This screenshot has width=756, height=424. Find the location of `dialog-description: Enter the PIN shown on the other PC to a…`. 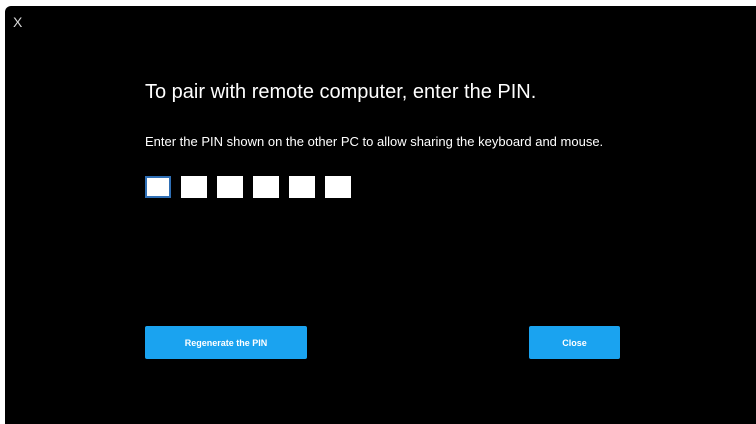

dialog-description: Enter the PIN shown on the other PC to a… is located at coordinates (374, 141).